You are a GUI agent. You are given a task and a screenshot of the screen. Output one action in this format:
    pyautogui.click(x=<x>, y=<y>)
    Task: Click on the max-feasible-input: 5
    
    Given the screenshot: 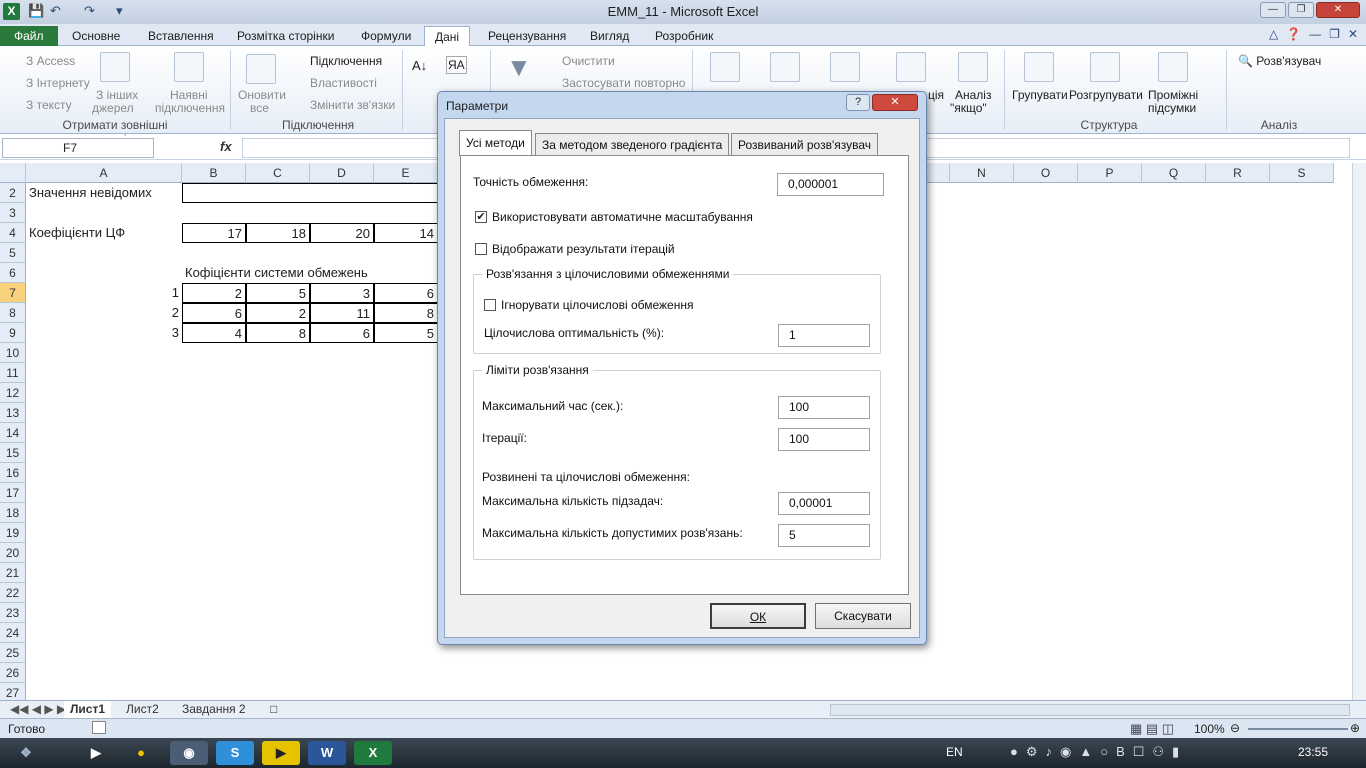 What is the action you would take?
    pyautogui.click(x=824, y=535)
    